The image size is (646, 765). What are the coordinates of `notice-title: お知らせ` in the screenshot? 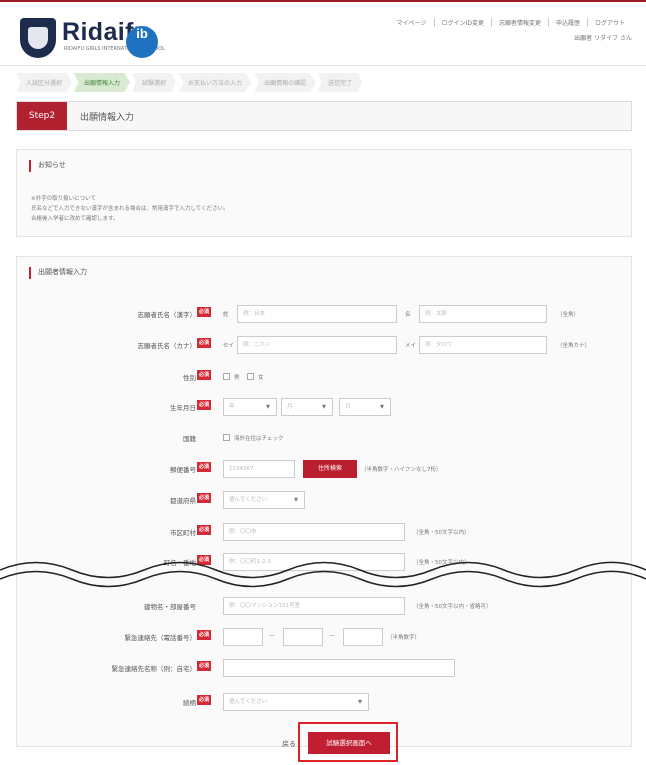 It's located at (47, 166).